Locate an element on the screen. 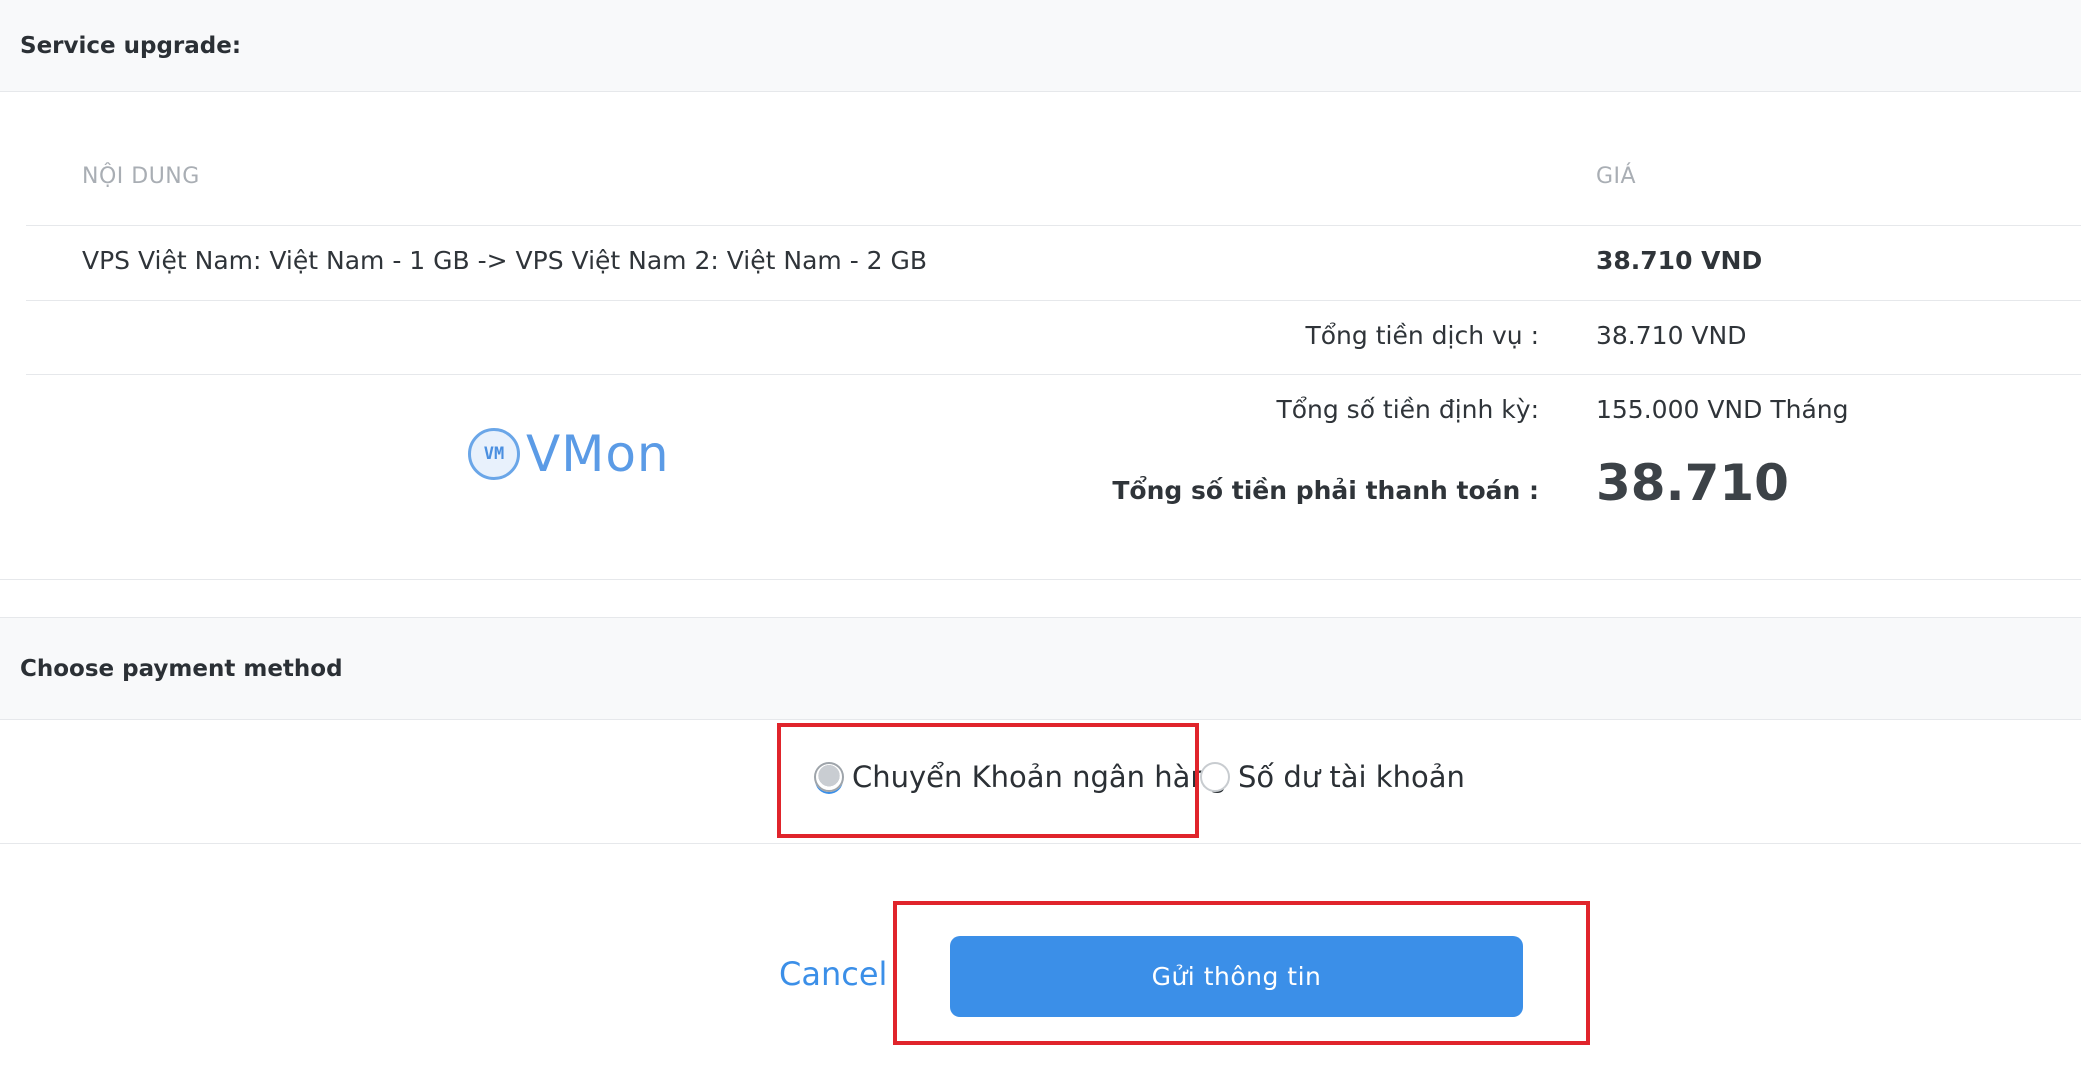 The image size is (2081, 1068). vmon-logo-icon: VM is located at coordinates (494, 454).